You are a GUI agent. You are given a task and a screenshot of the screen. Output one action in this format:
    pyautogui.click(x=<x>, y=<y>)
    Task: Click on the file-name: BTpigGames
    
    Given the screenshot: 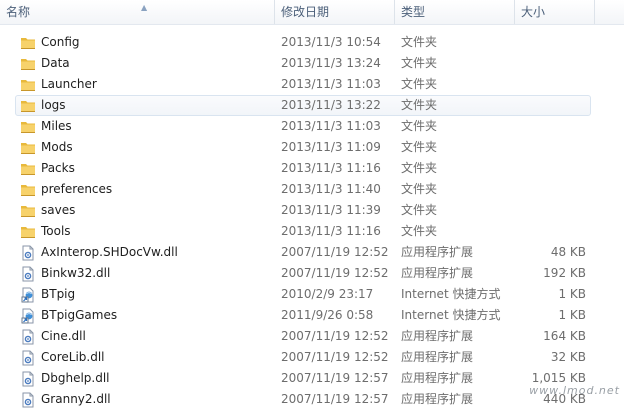 What is the action you would take?
    pyautogui.click(x=79, y=315)
    